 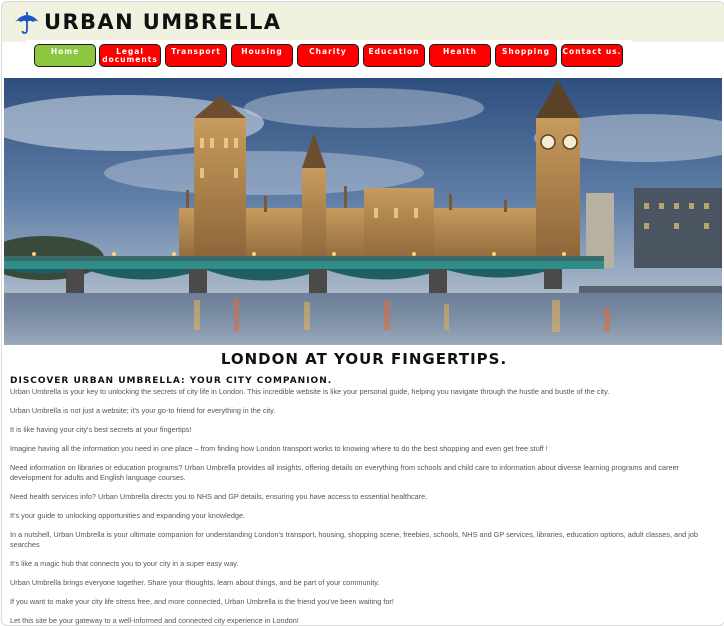 I want to click on site-header: URBAN UMBRELLA, so click(x=363, y=22).